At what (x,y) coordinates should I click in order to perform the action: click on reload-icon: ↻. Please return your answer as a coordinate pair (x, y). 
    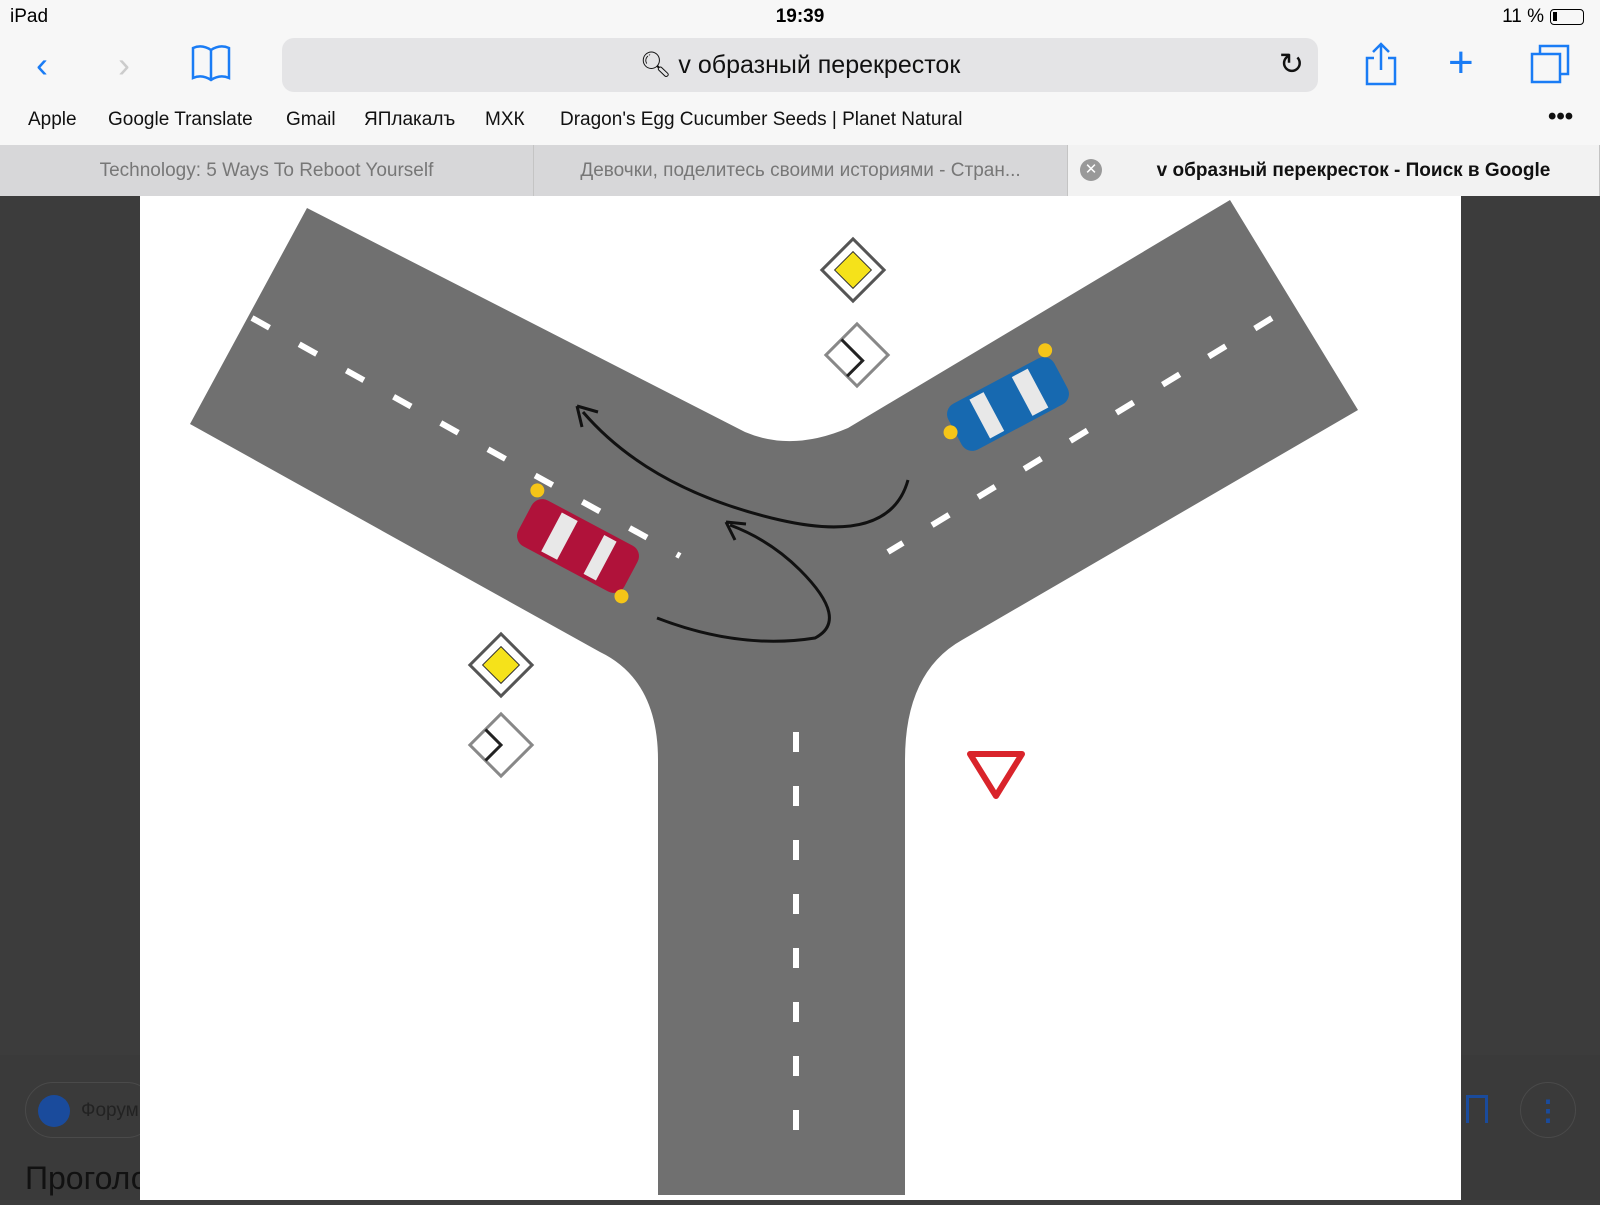
    Looking at the image, I should click on (1291, 65).